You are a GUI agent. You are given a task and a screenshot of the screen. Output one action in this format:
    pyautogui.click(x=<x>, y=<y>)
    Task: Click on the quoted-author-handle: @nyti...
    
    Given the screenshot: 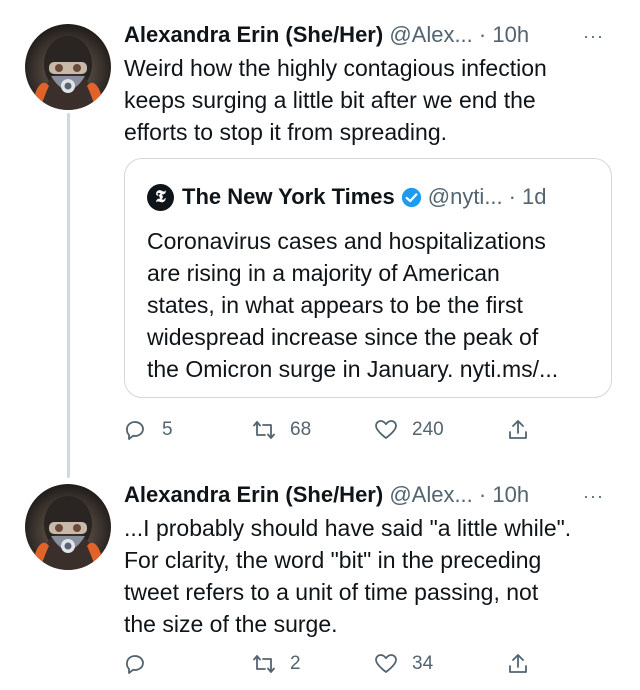 What is the action you would take?
    pyautogui.click(x=465, y=197)
    